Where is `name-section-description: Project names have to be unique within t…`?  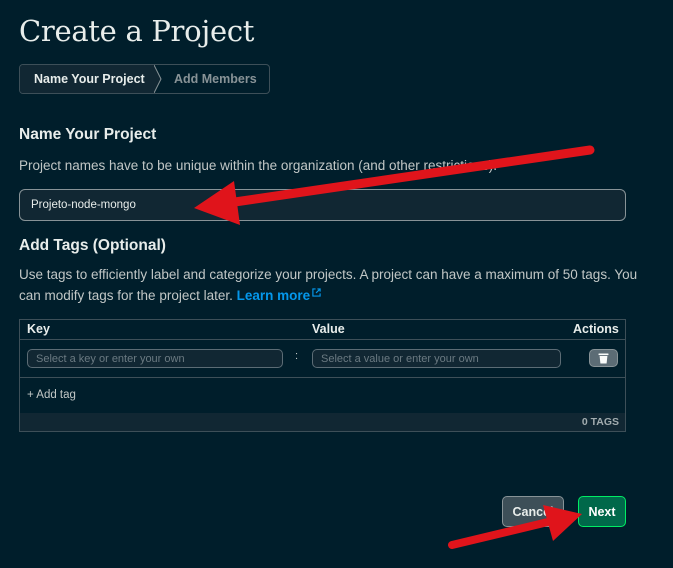
name-section-description: Project names have to be unique within t… is located at coordinates (258, 165).